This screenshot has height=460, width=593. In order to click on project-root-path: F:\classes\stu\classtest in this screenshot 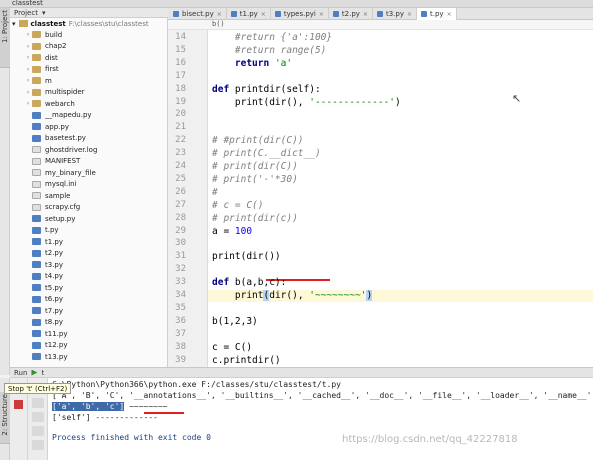, I will do `click(108, 23)`.